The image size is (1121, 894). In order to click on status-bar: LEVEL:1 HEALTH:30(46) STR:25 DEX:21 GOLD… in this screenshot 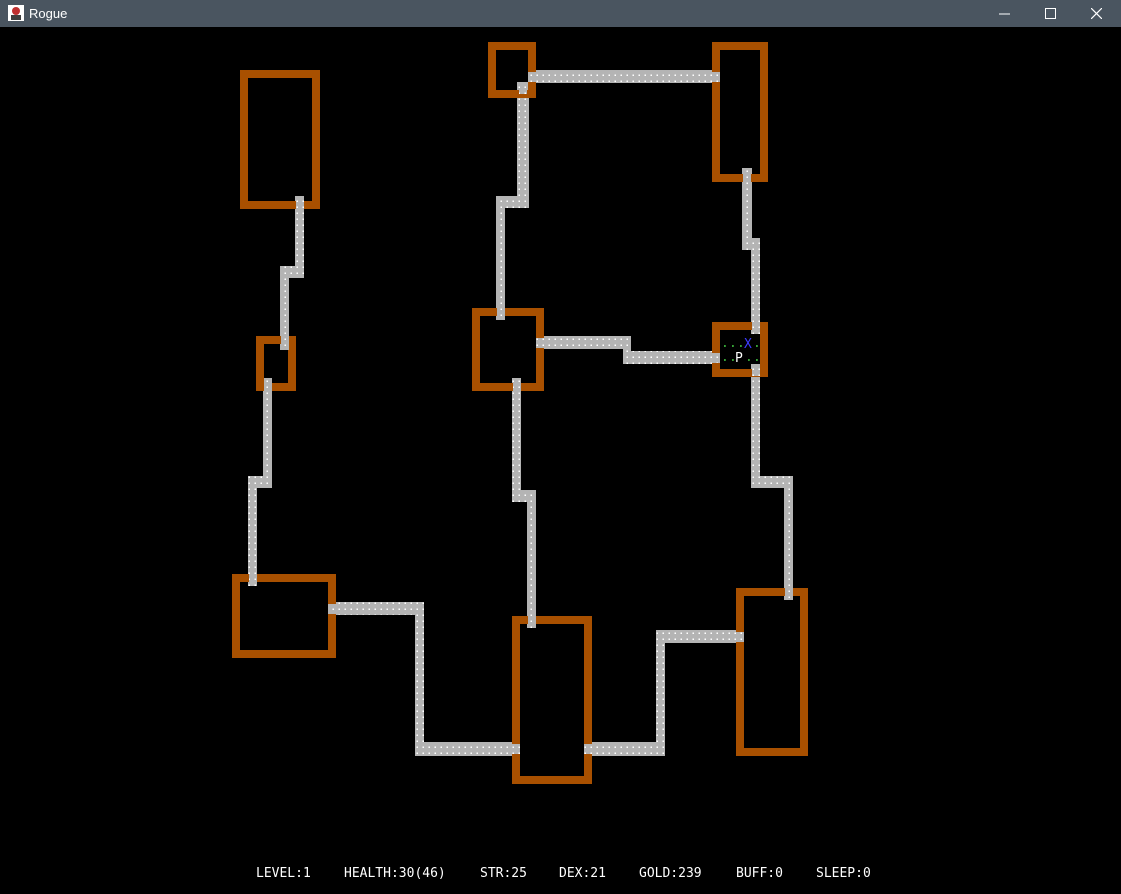, I will do `click(560, 876)`.